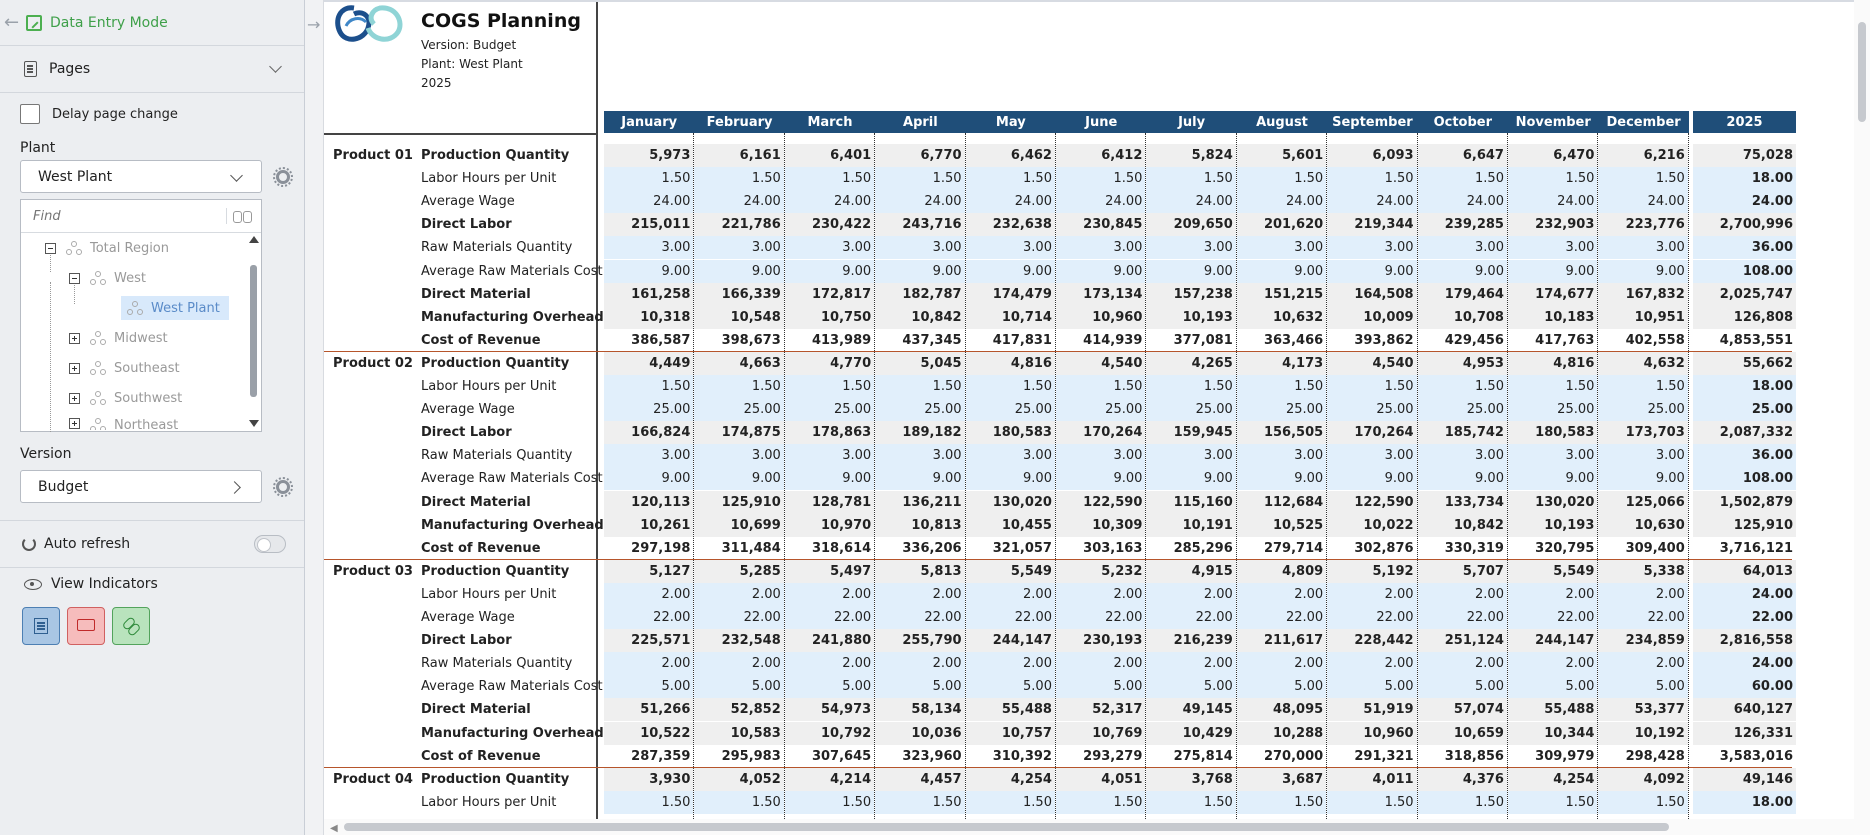 The height and width of the screenshot is (835, 1870). What do you see at coordinates (1010, 155) in the screenshot?
I see `grid-cell: 6,462` at bounding box center [1010, 155].